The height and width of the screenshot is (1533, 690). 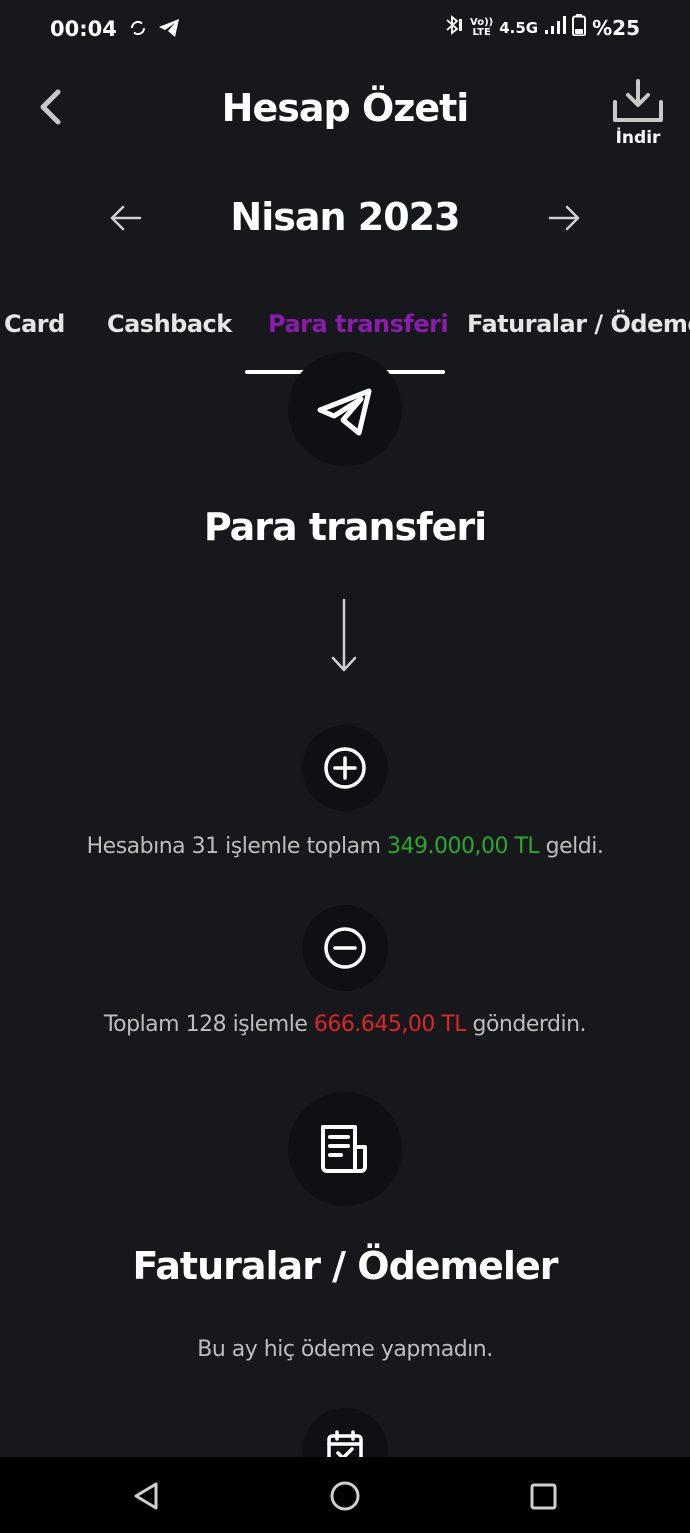 I want to click on tab-para-transferi: Para transferi, so click(x=358, y=324).